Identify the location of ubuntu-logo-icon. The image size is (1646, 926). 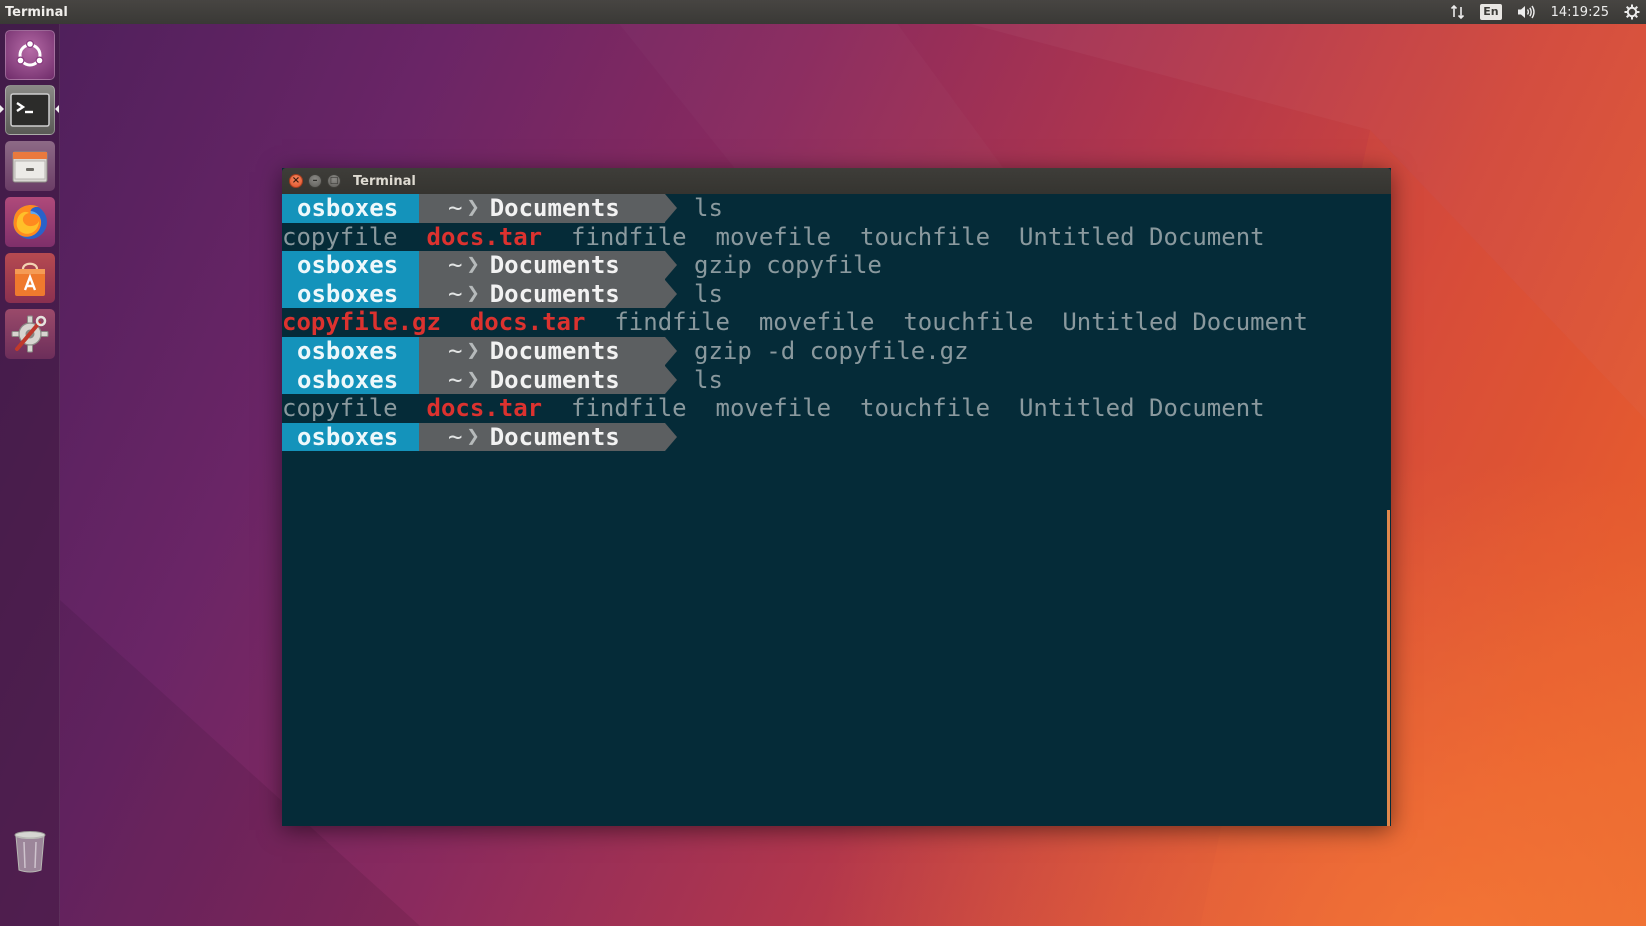
(30, 53).